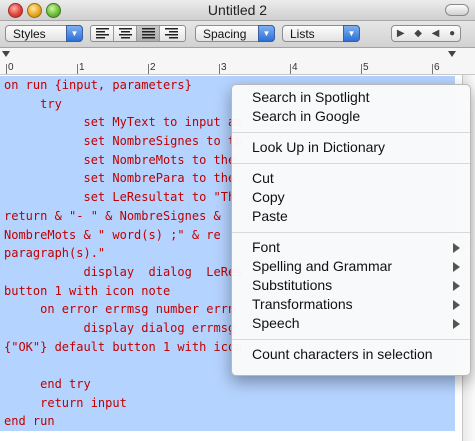 The height and width of the screenshot is (441, 475). What do you see at coordinates (418, 33) in the screenshot?
I see `tab-center-icon: ◆` at bounding box center [418, 33].